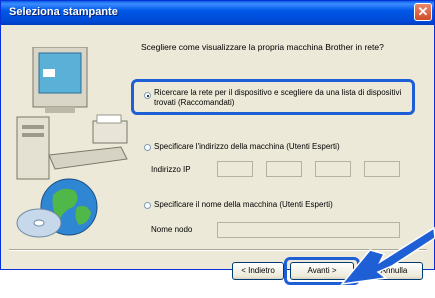 The width and height of the screenshot is (435, 298). I want to click on pointer-arrow-icon, so click(387, 256).